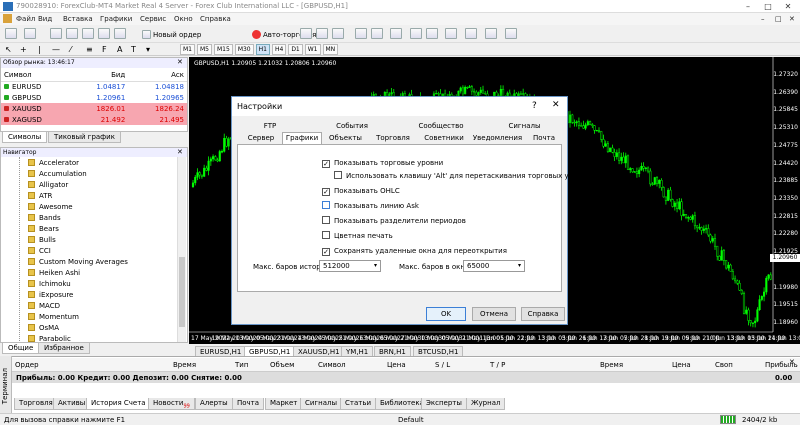  I want to click on col-close-price: Цена, so click(681, 365).